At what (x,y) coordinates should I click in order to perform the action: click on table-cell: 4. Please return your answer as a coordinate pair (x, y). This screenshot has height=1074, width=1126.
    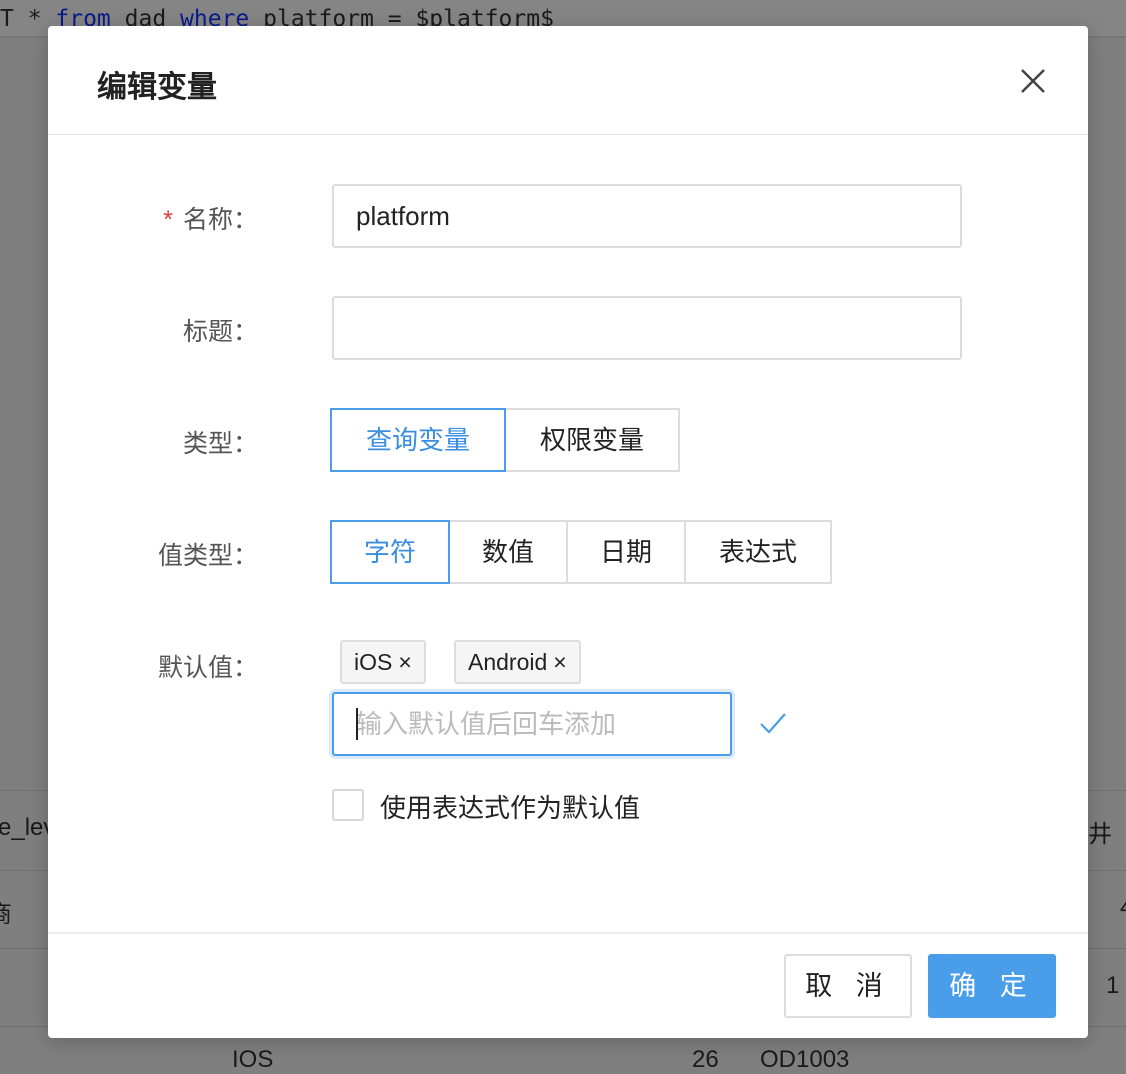
    Looking at the image, I should click on (1123, 908).